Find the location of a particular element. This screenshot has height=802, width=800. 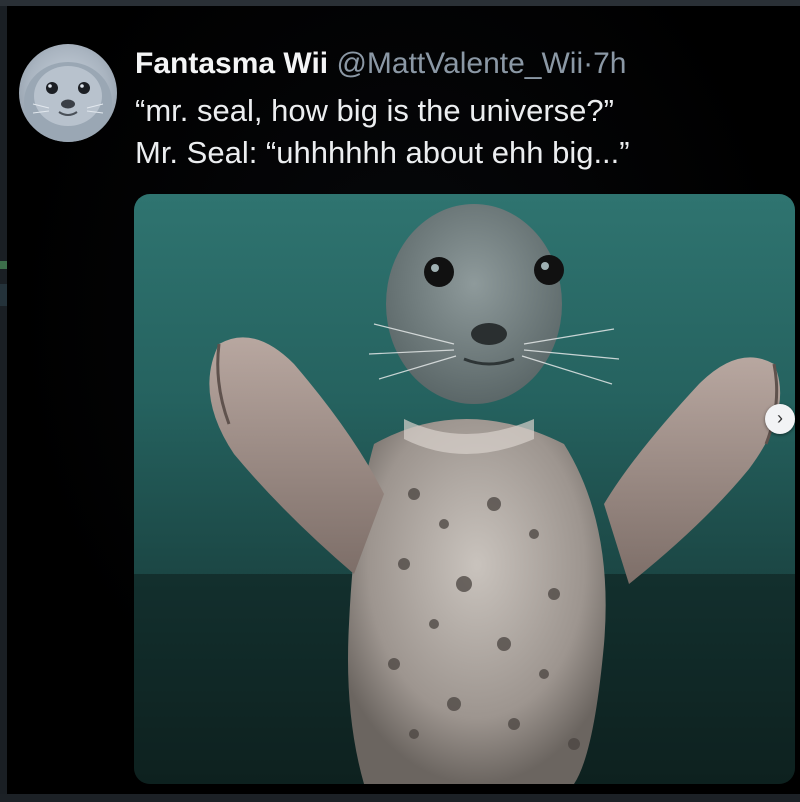

avatar is located at coordinates (68, 93).